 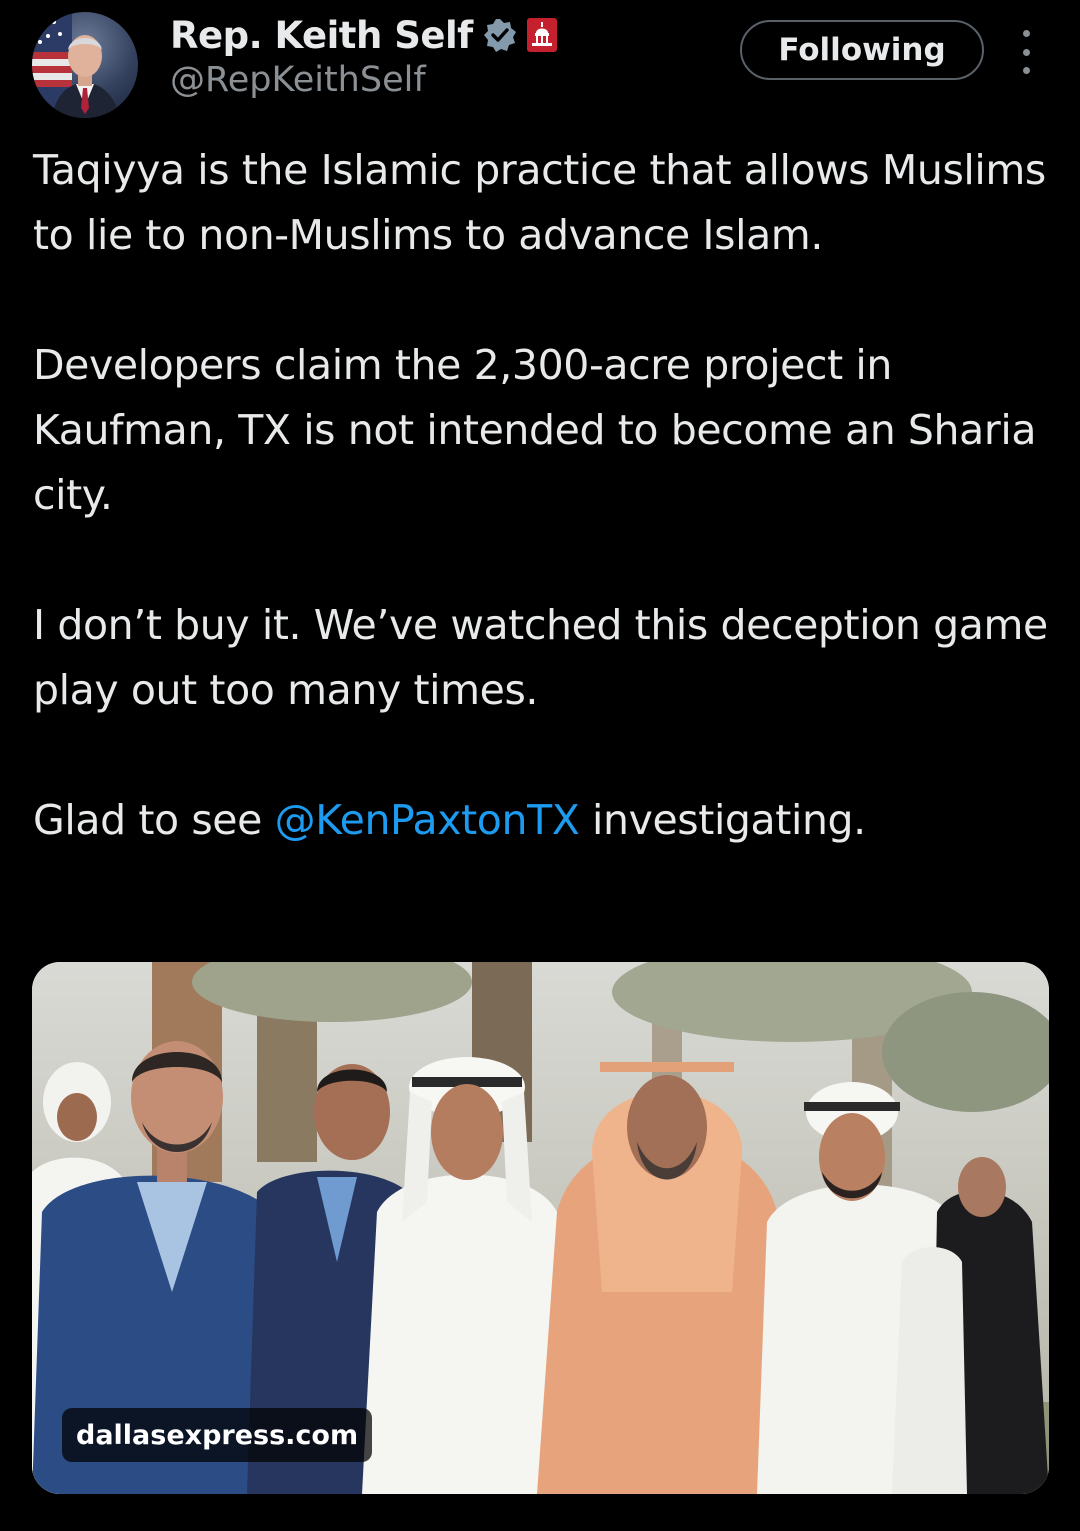 I want to click on author-display-name: Rep. Keith Self, so click(x=321, y=35).